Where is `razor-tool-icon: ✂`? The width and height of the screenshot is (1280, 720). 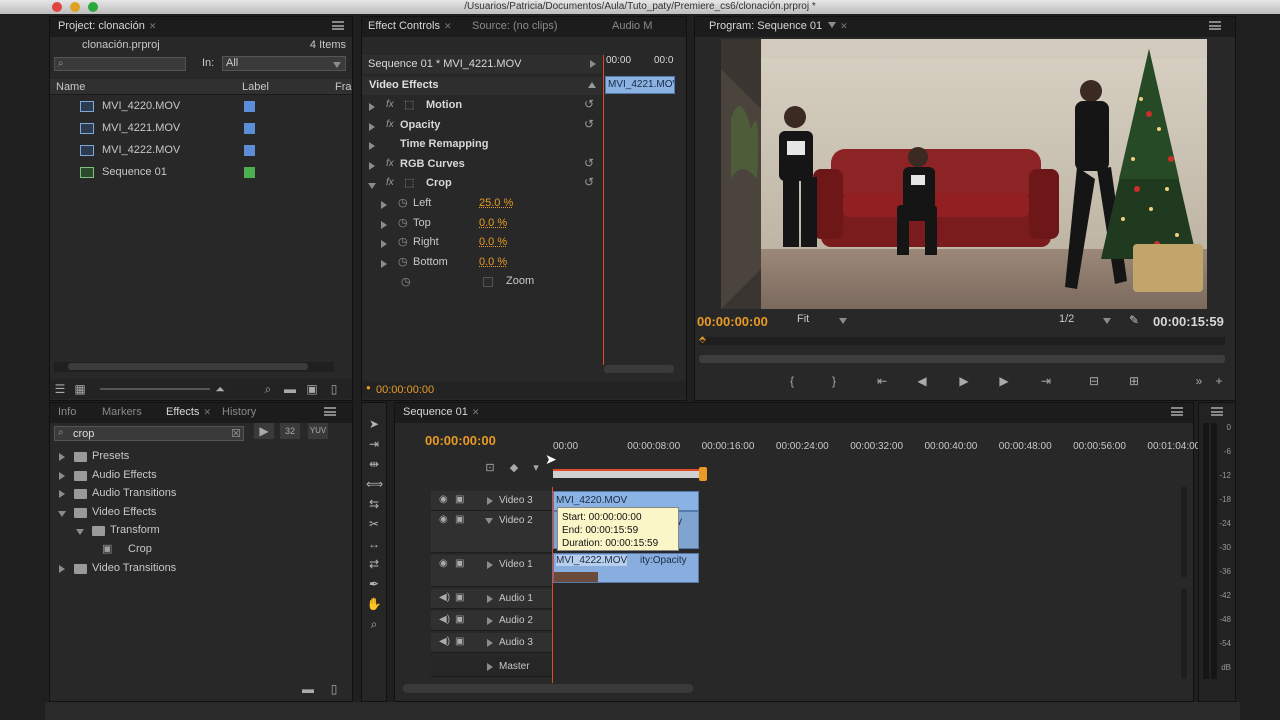
razor-tool-icon: ✂ is located at coordinates (374, 524).